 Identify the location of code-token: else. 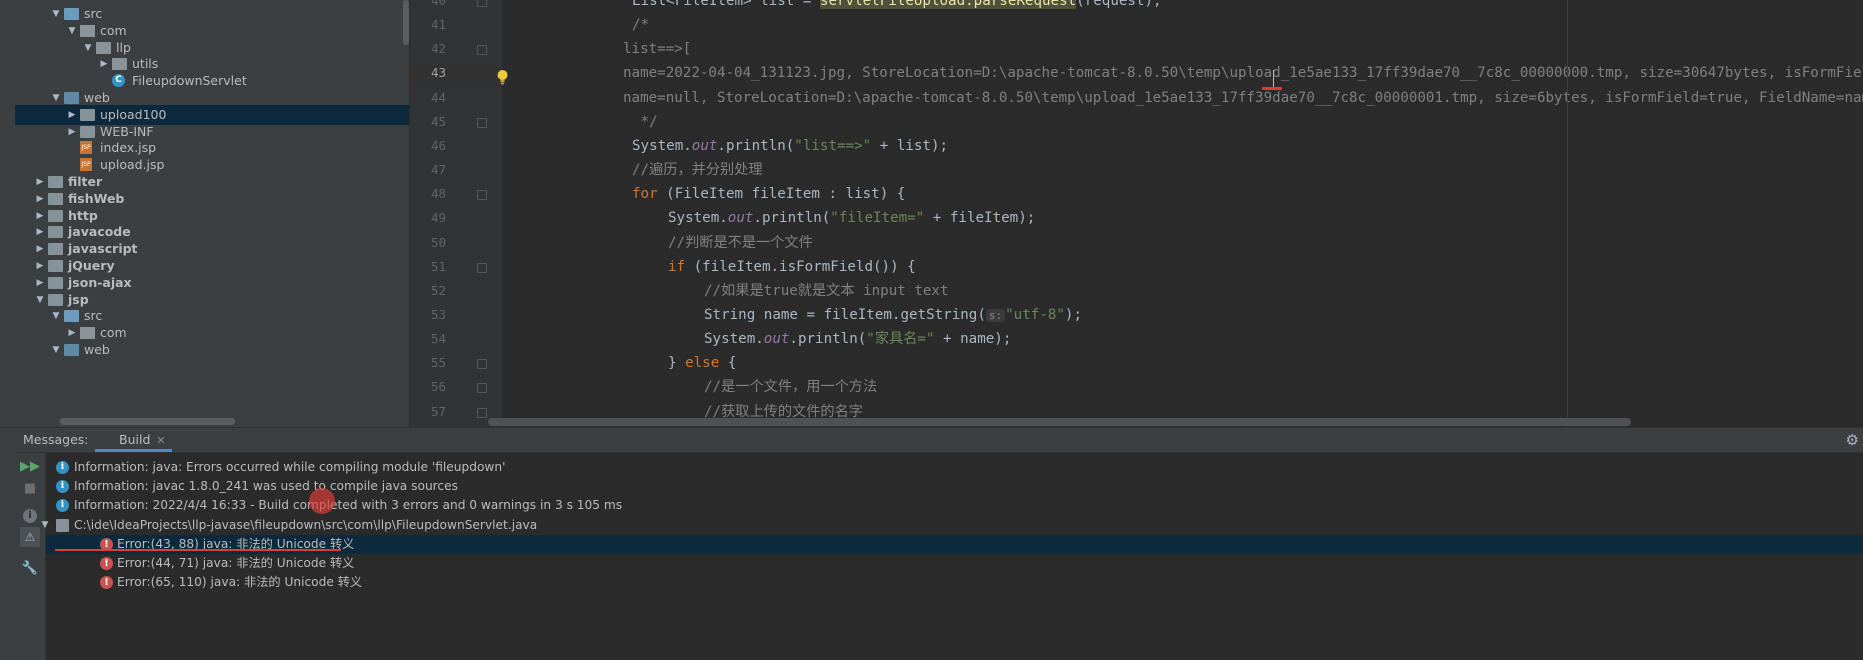
(706, 363).